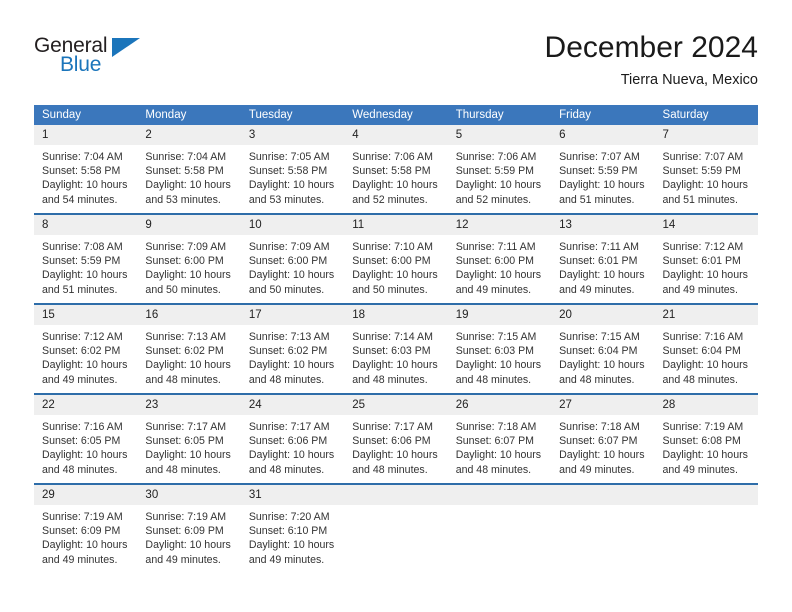 The height and width of the screenshot is (612, 792). What do you see at coordinates (499, 225) in the screenshot?
I see `day-number: 12` at bounding box center [499, 225].